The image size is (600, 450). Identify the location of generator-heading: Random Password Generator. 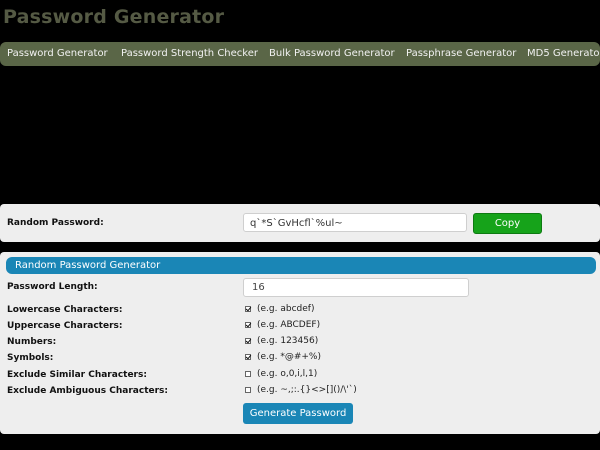
(301, 265).